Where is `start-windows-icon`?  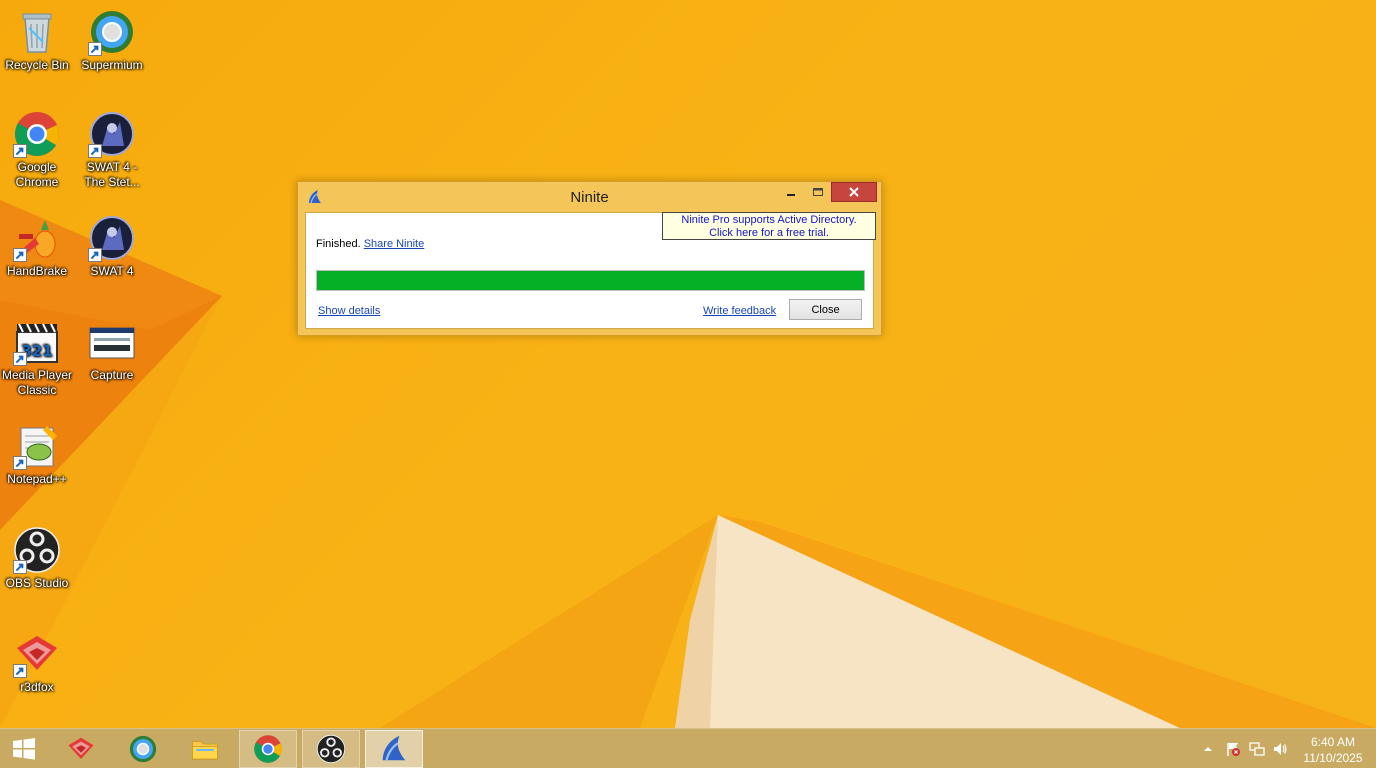
start-windows-icon is located at coordinates (24, 749).